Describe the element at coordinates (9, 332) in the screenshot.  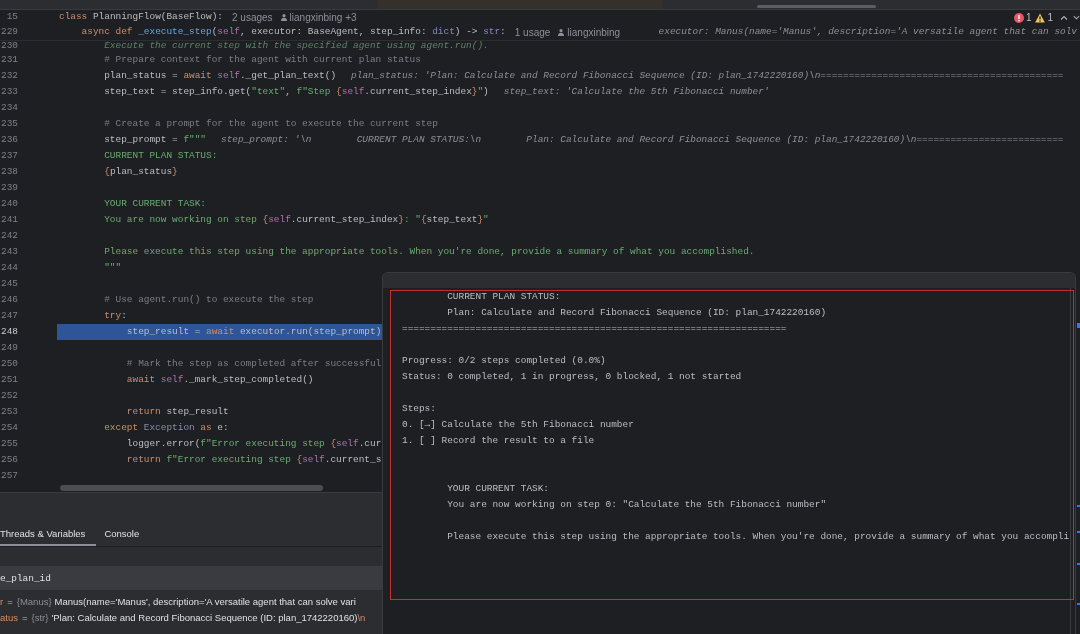
I see `line-number: 248` at that location.